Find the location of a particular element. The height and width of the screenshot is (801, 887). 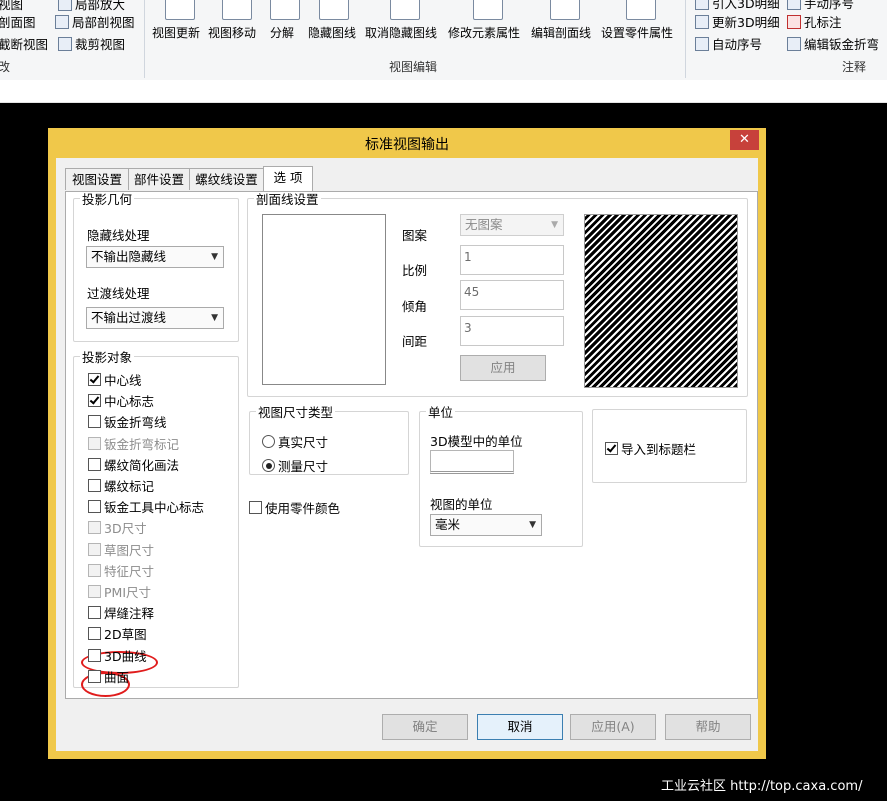

checkbox-label: 中心标志 is located at coordinates (129, 402).